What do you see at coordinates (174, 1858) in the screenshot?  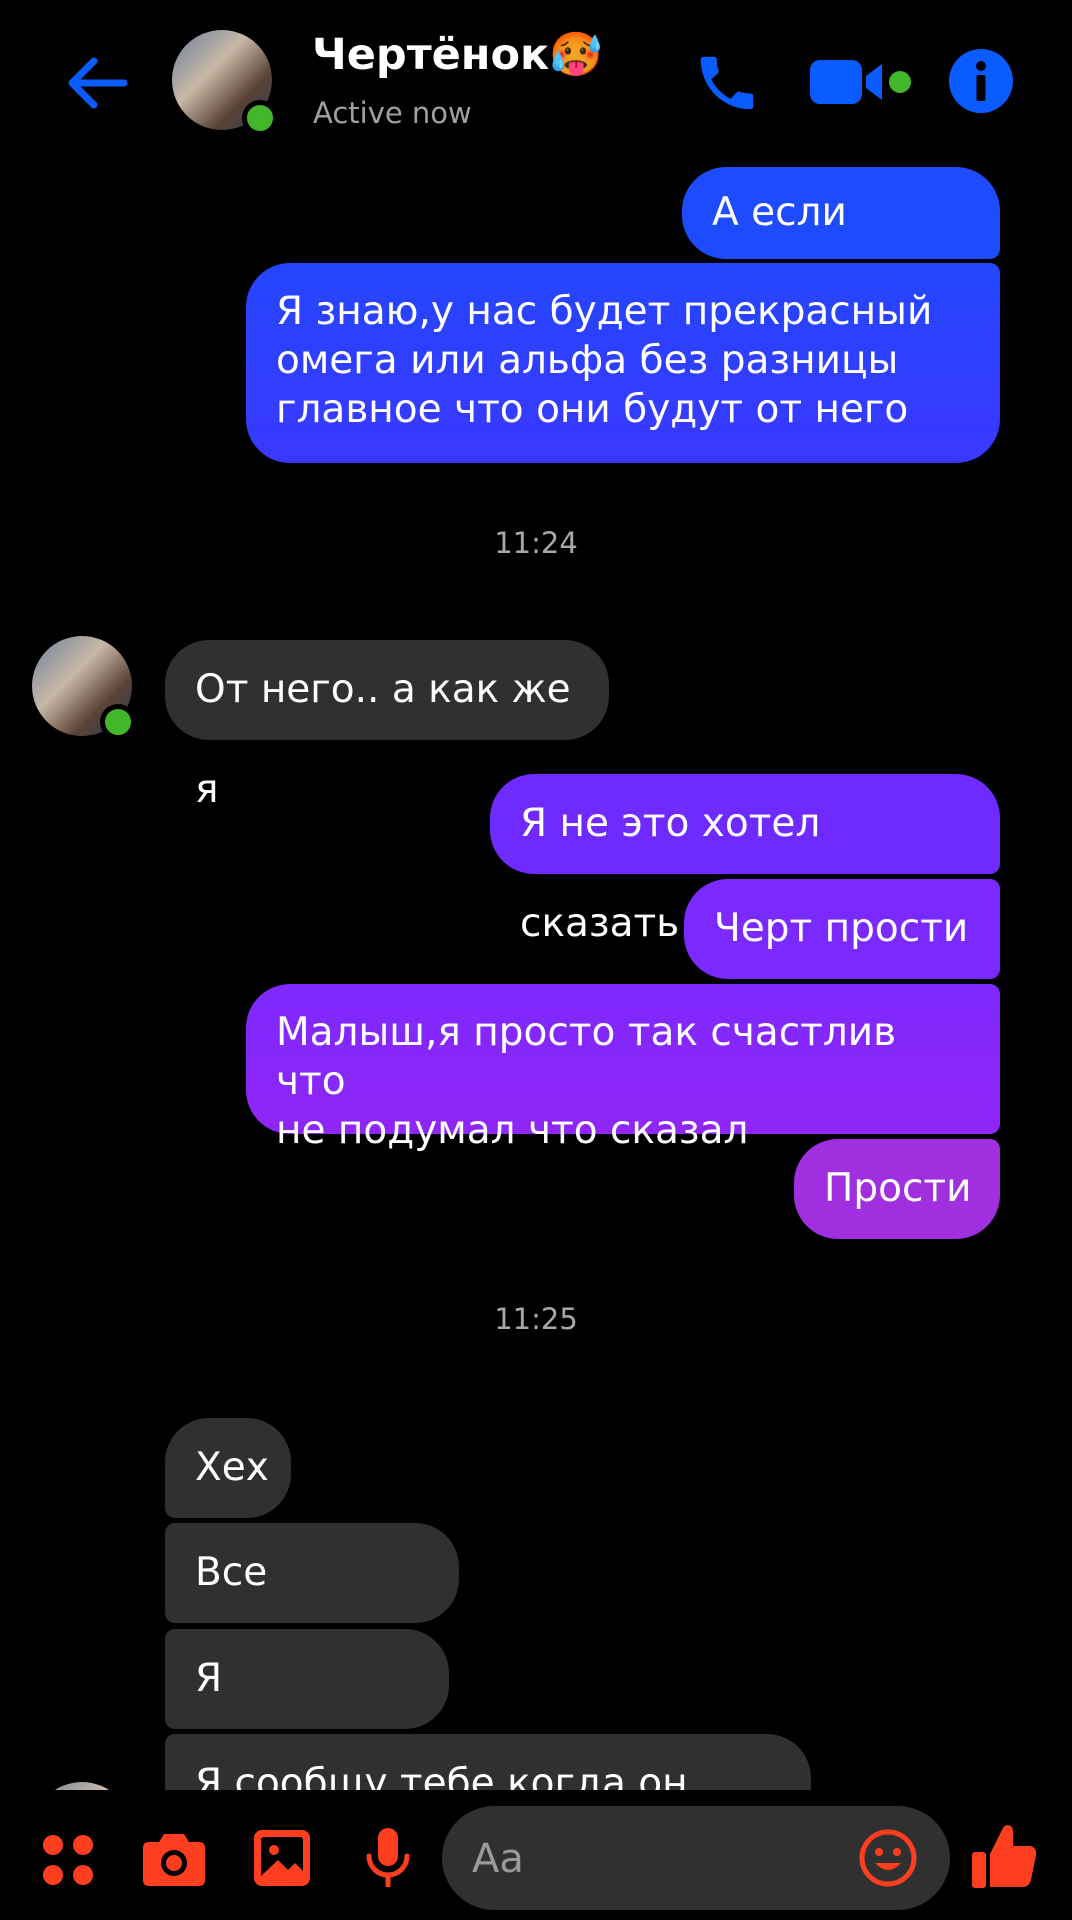 I see `camera-icon` at bounding box center [174, 1858].